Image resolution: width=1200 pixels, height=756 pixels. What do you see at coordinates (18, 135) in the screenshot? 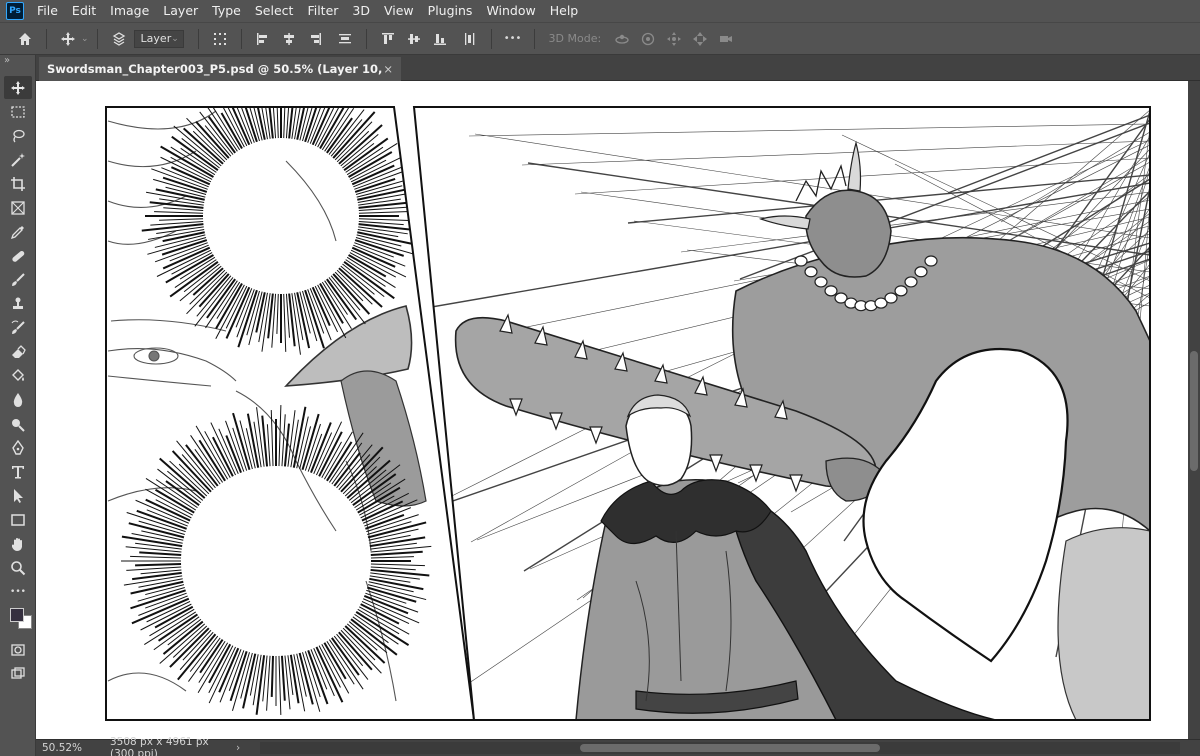
I see `lasso-tool-icon` at bounding box center [18, 135].